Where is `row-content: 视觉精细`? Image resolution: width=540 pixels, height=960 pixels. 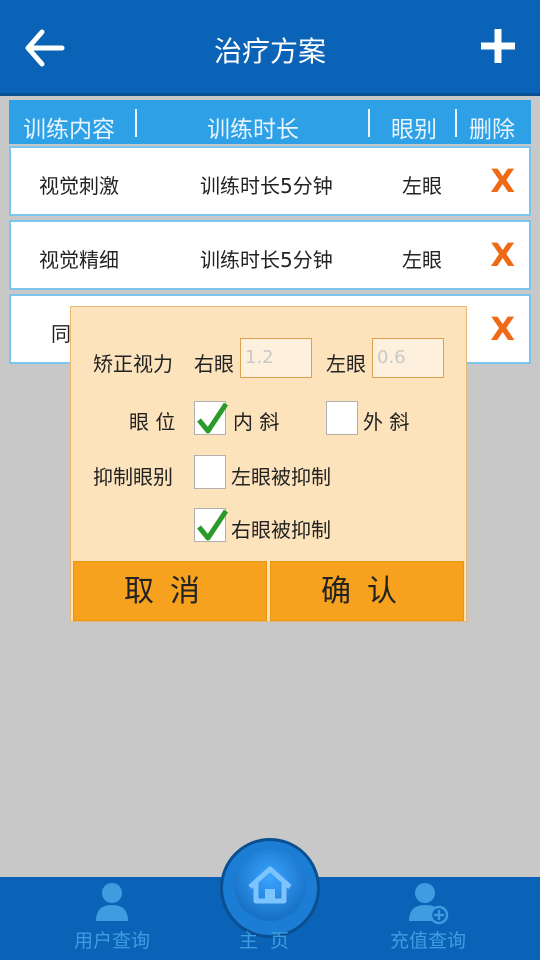 row-content: 视觉精细 is located at coordinates (79, 260).